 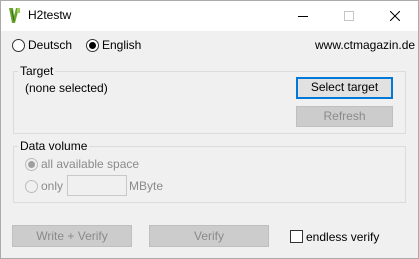 I want to click on radio-only, so click(x=31, y=186).